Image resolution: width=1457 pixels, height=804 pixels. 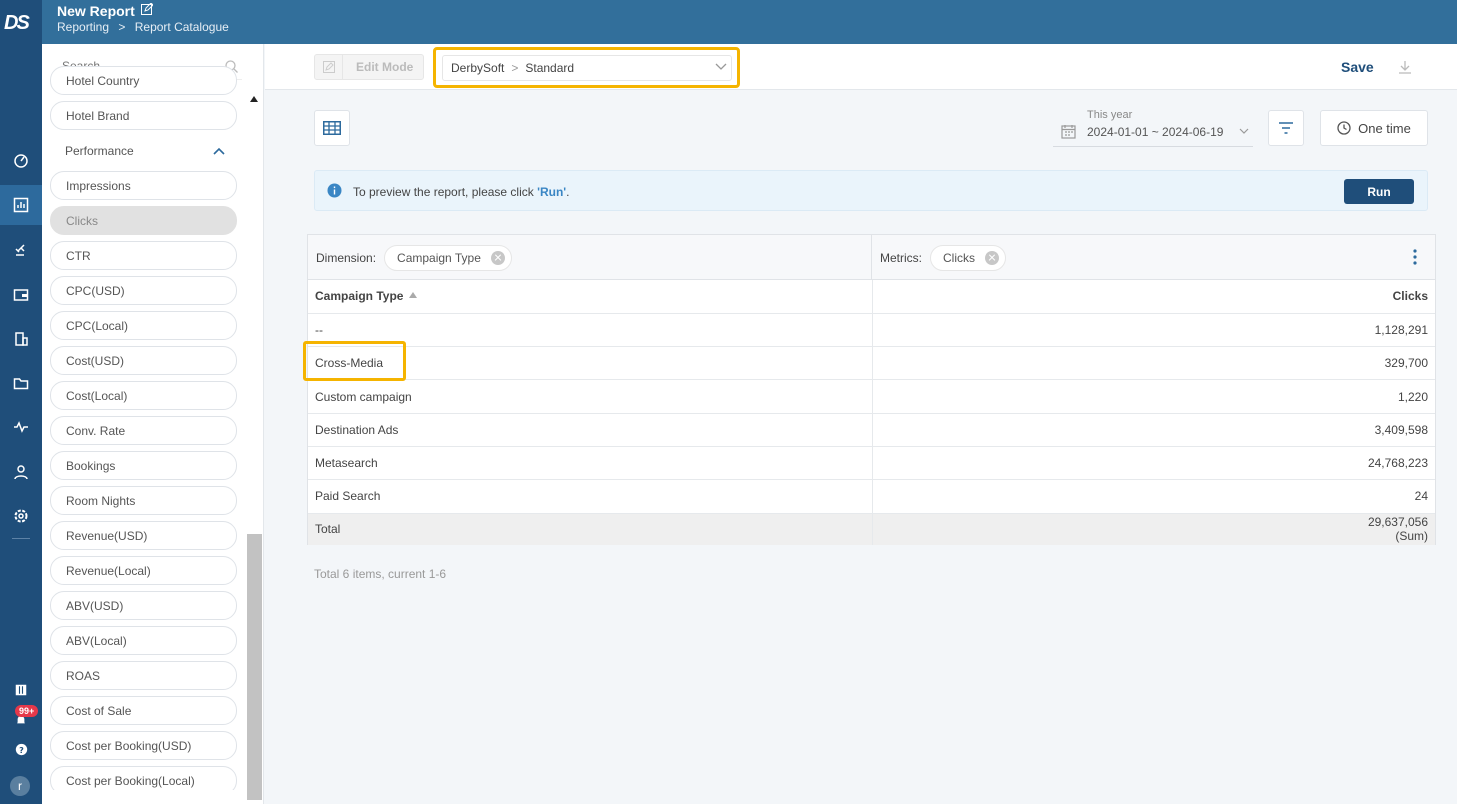 I want to click on total-label: Total, so click(x=590, y=529).